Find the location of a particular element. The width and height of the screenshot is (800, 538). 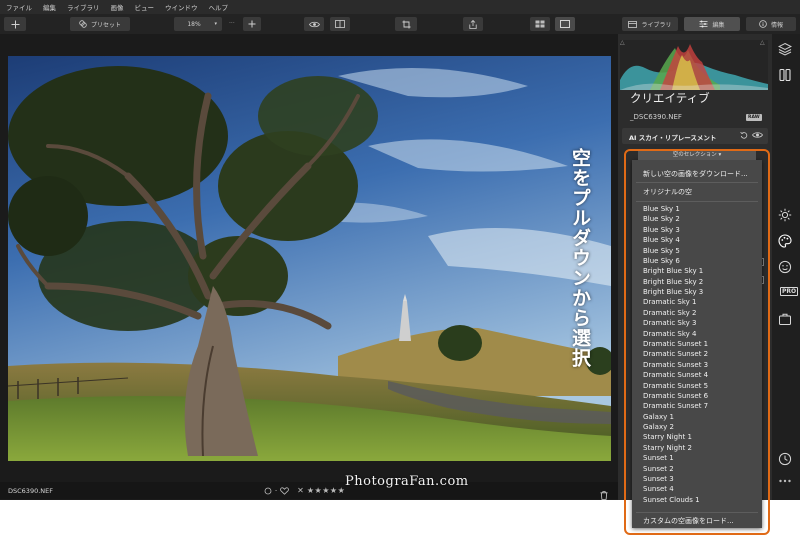

dash-icon: - is located at coordinates (276, 490).